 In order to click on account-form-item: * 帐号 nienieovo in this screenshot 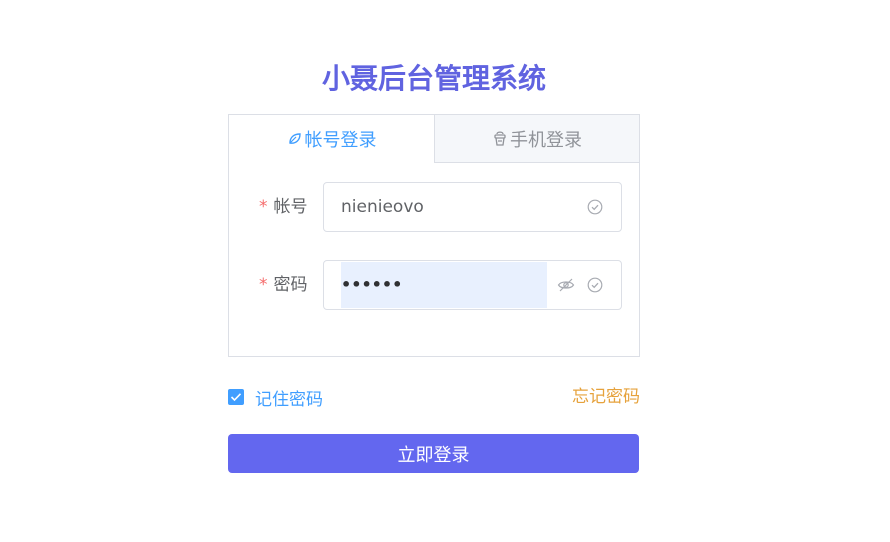, I will do `click(434, 207)`.